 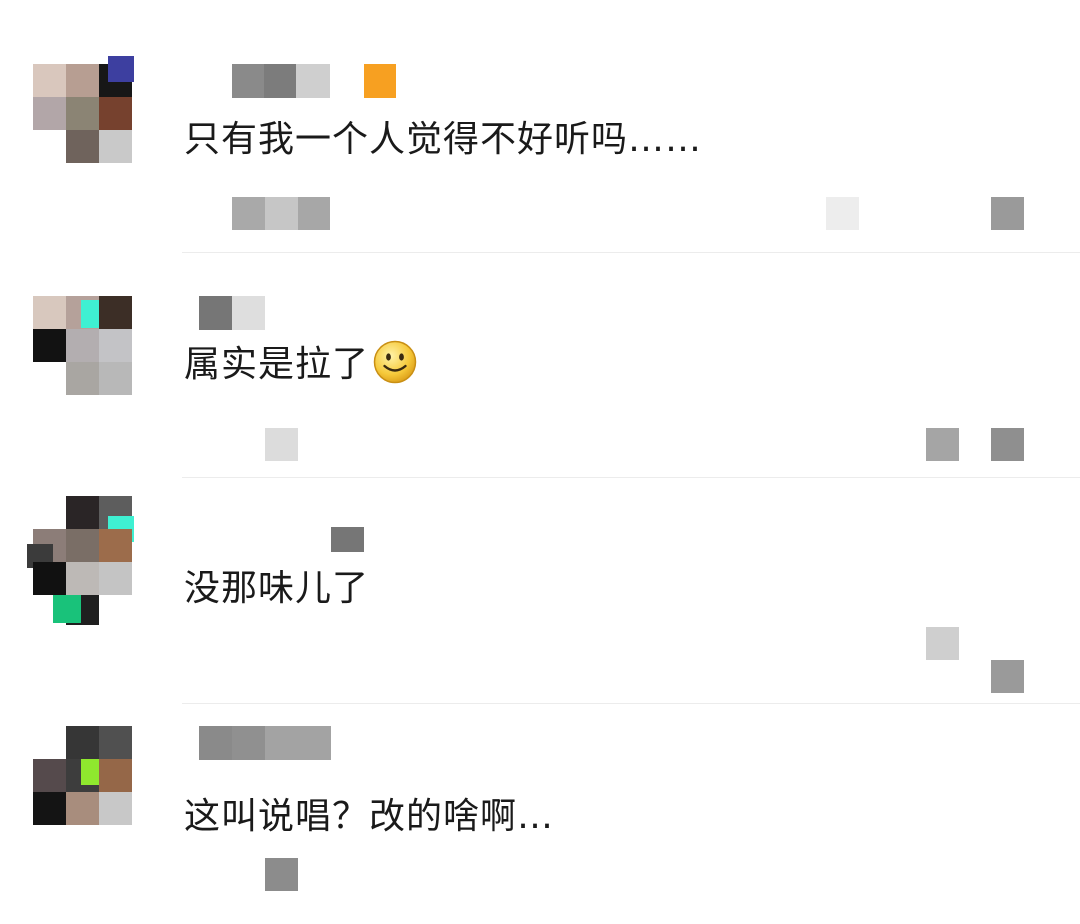 I want to click on comment-text: 属实是拉了, so click(x=300, y=364).